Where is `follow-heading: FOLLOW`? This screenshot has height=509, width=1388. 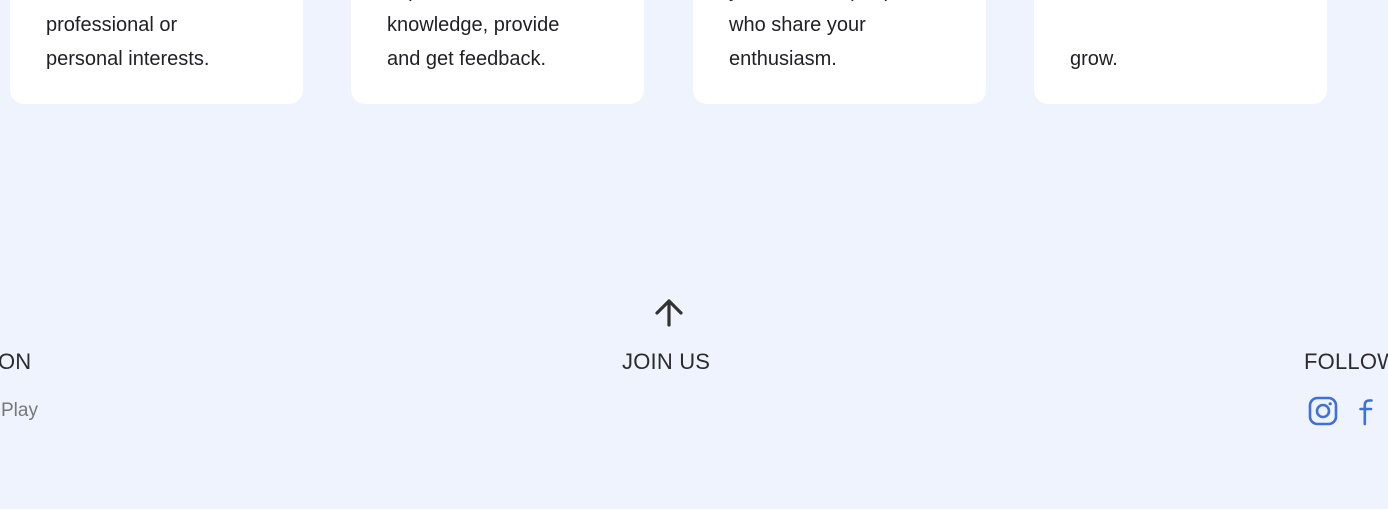
follow-heading: FOLLOW is located at coordinates (1346, 361).